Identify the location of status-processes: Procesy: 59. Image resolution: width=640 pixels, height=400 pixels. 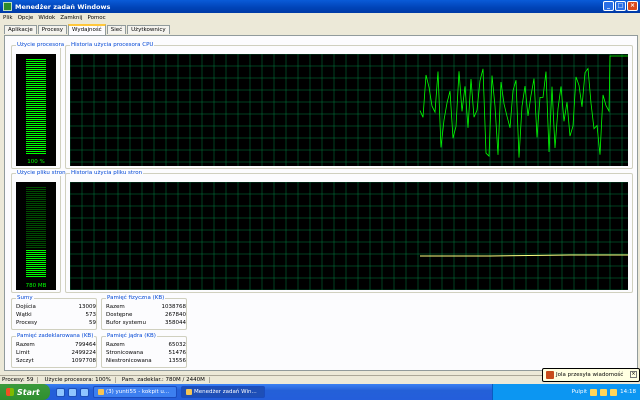
(20, 380).